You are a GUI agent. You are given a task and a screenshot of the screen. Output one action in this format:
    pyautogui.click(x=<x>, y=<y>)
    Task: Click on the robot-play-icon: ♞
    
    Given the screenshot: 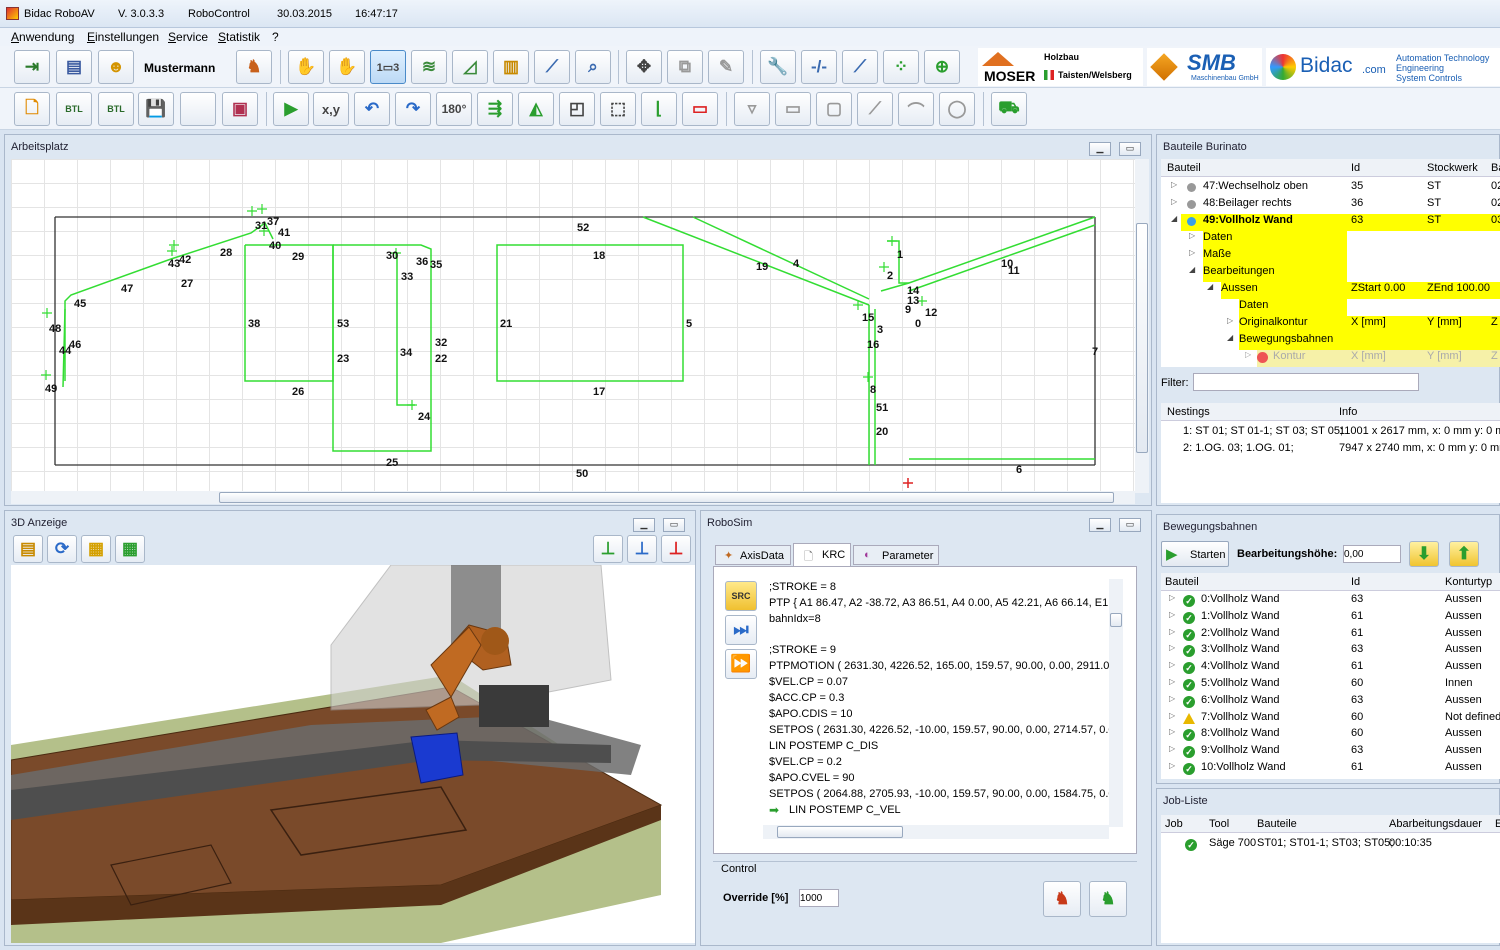 What is the action you would take?
    pyautogui.click(x=1108, y=899)
    